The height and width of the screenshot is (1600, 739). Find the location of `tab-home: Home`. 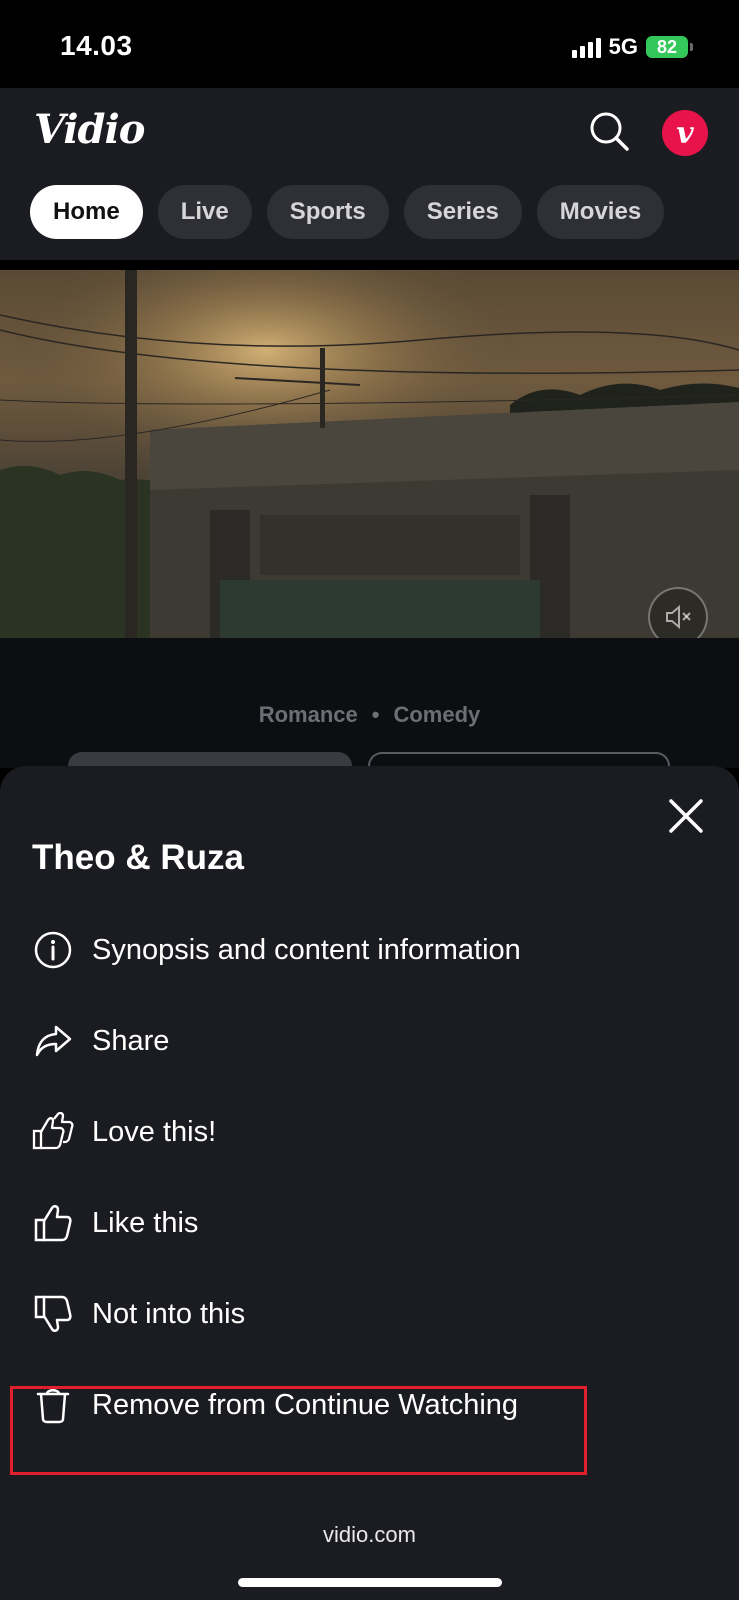

tab-home: Home is located at coordinates (86, 212).